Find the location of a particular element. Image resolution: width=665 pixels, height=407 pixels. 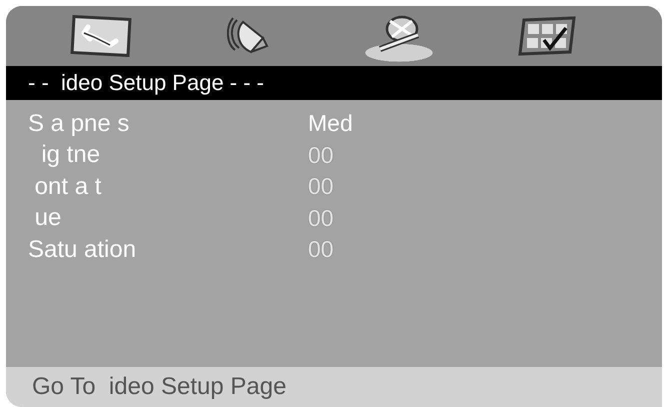

setting-label: ont a t is located at coordinates (168, 186).